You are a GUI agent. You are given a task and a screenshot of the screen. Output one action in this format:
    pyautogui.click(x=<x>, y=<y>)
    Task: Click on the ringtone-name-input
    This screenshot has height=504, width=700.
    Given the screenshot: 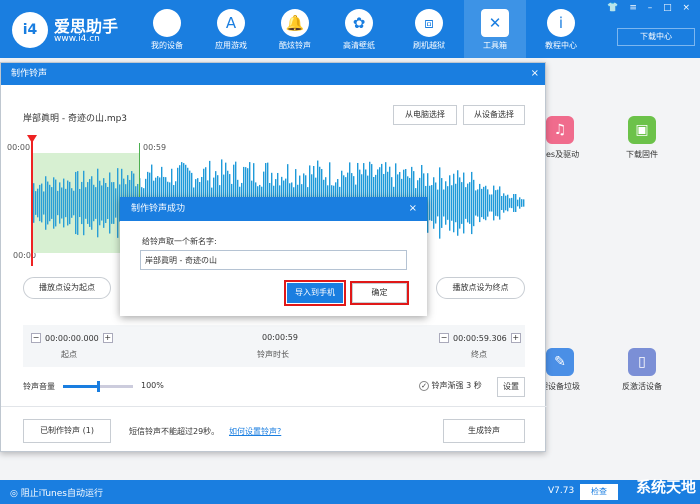 What is the action you would take?
    pyautogui.click(x=273, y=260)
    